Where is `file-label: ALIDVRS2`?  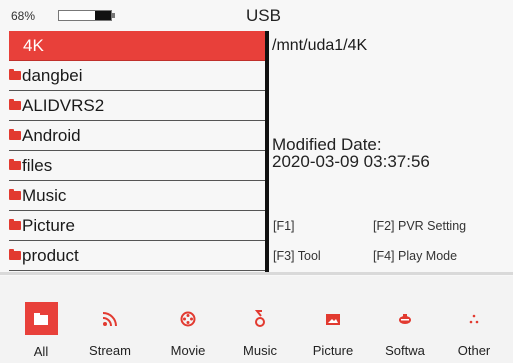 file-label: ALIDVRS2 is located at coordinates (63, 105).